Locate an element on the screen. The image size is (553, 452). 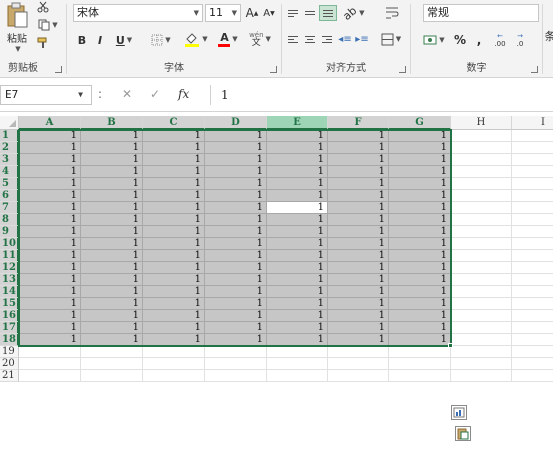
cell-f5: 1 is located at coordinates (358, 184).